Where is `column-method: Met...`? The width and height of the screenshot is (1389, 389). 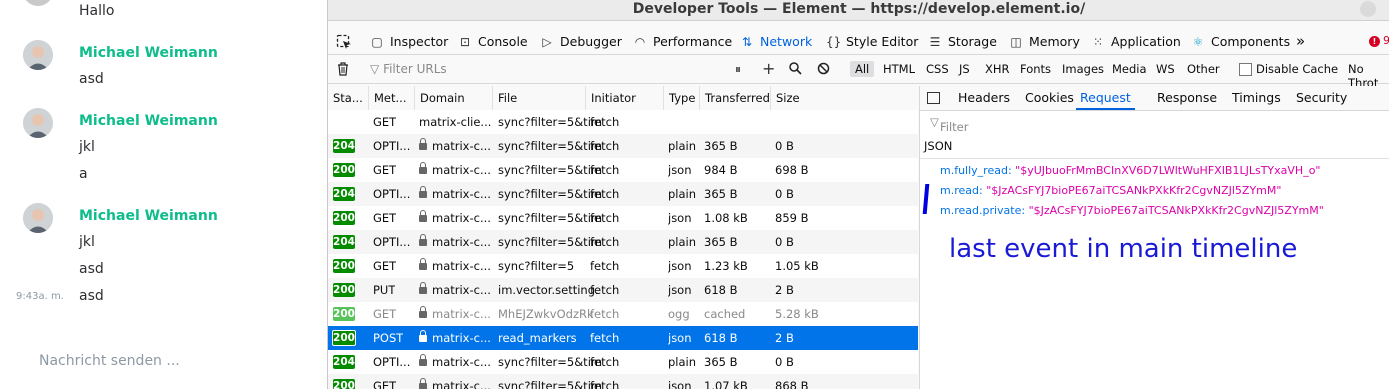 column-method: Met... is located at coordinates (391, 98).